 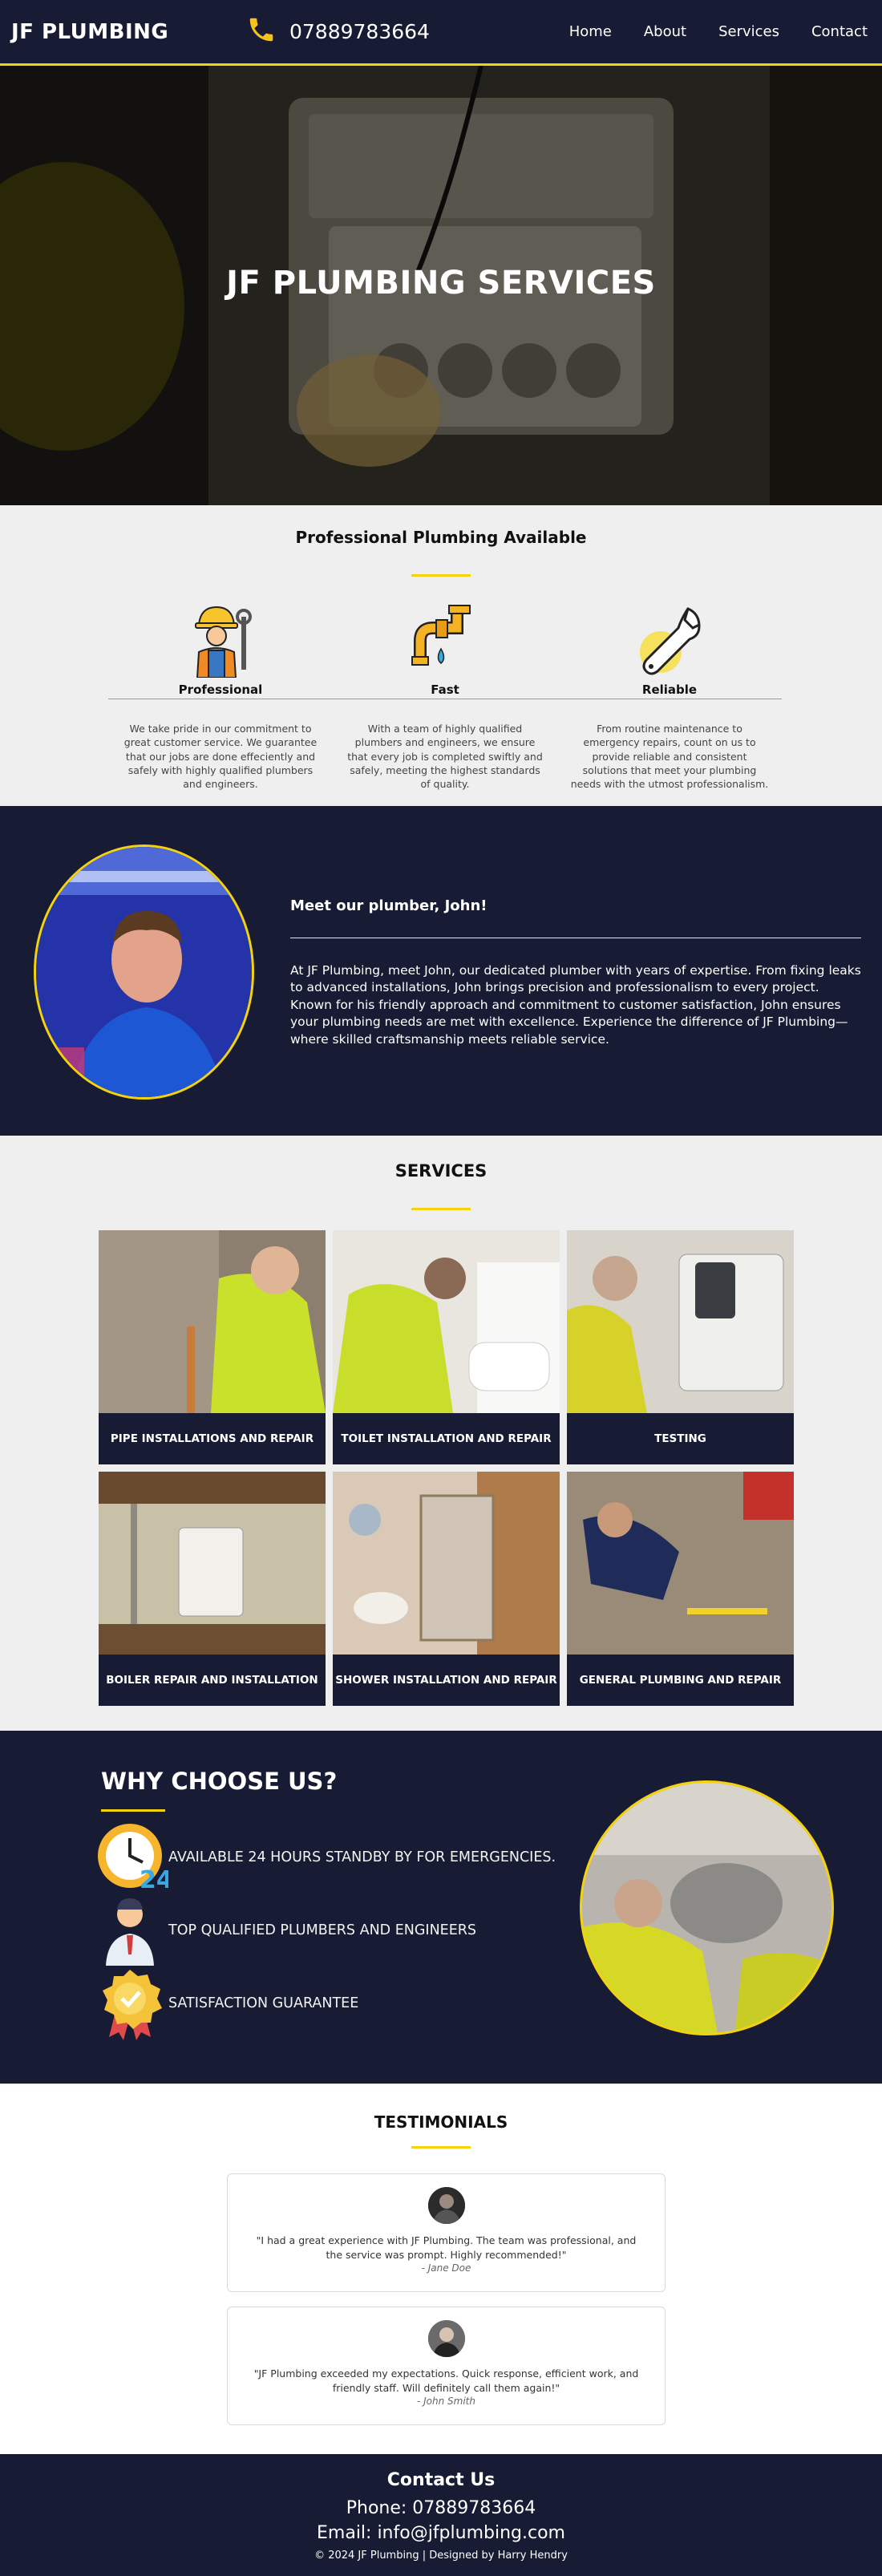 I want to click on features-divider, so click(x=441, y=575).